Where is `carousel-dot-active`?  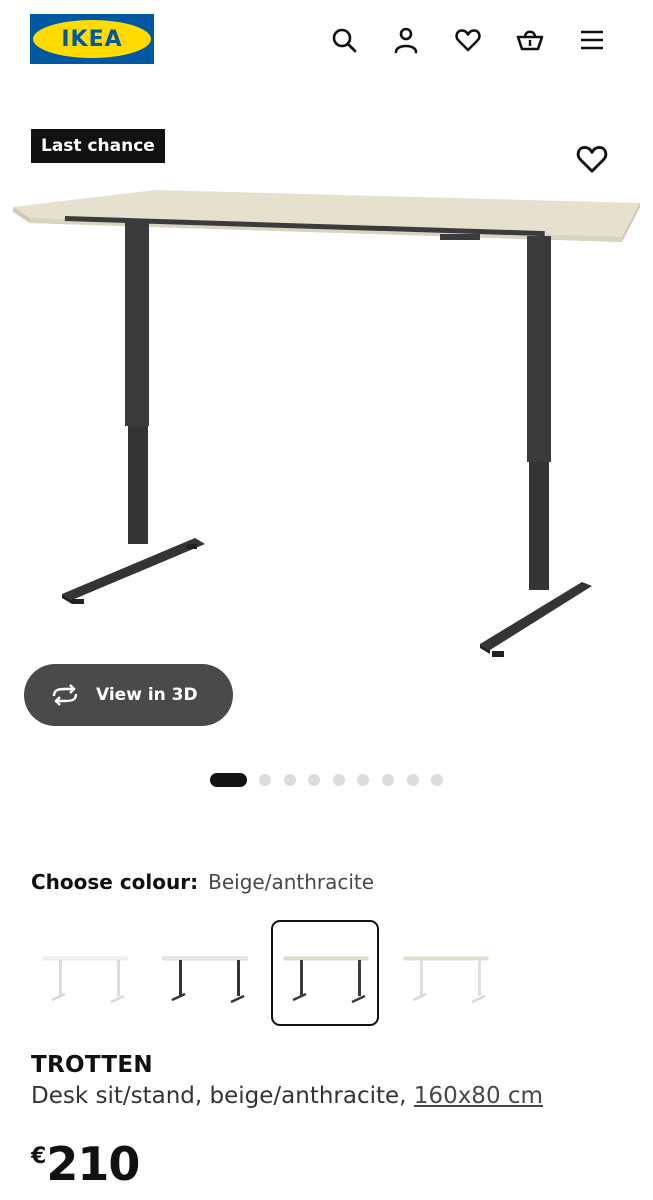
carousel-dot-active is located at coordinates (228, 780).